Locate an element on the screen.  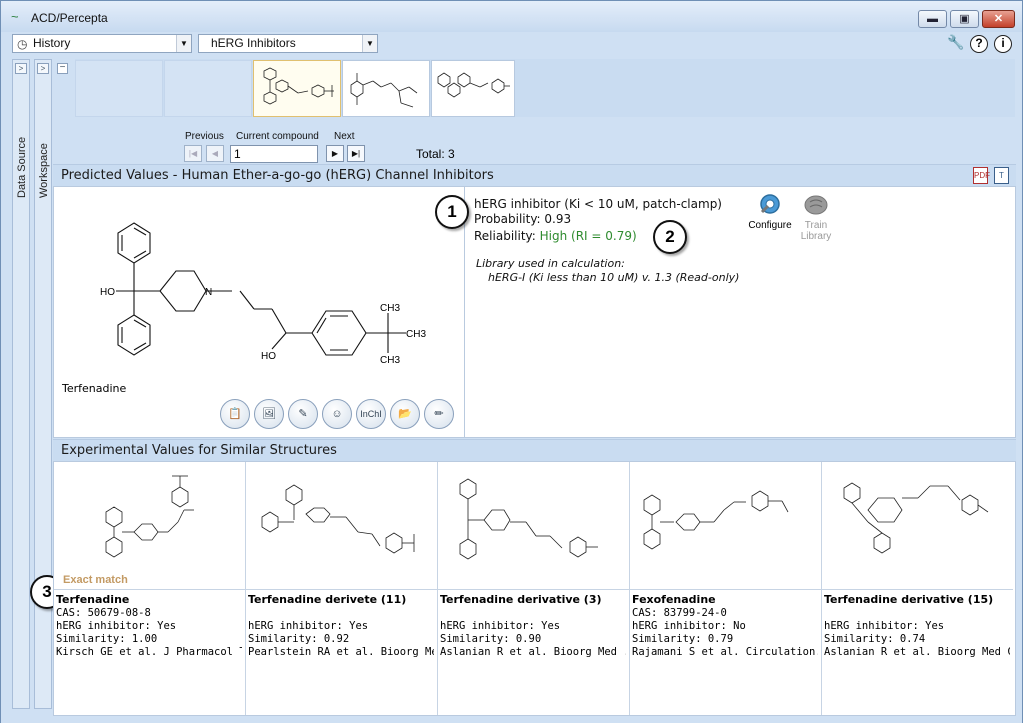
previous-label: Previous is located at coordinates (204, 136).